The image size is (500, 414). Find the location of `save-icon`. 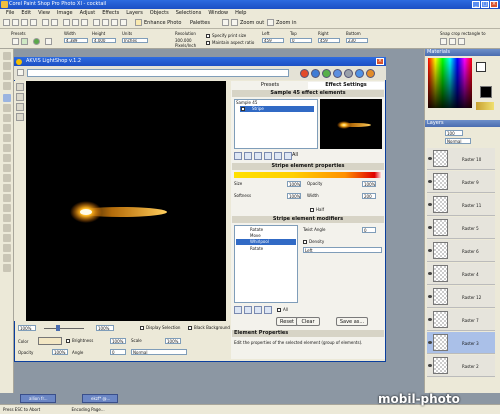

save-icon is located at coordinates (24, 22).